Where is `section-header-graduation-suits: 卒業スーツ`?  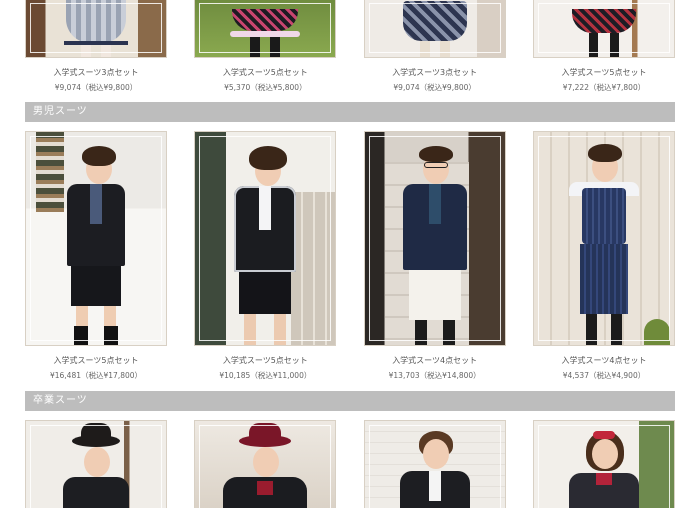
section-header-graduation-suits: 卒業スーツ is located at coordinates (350, 401).